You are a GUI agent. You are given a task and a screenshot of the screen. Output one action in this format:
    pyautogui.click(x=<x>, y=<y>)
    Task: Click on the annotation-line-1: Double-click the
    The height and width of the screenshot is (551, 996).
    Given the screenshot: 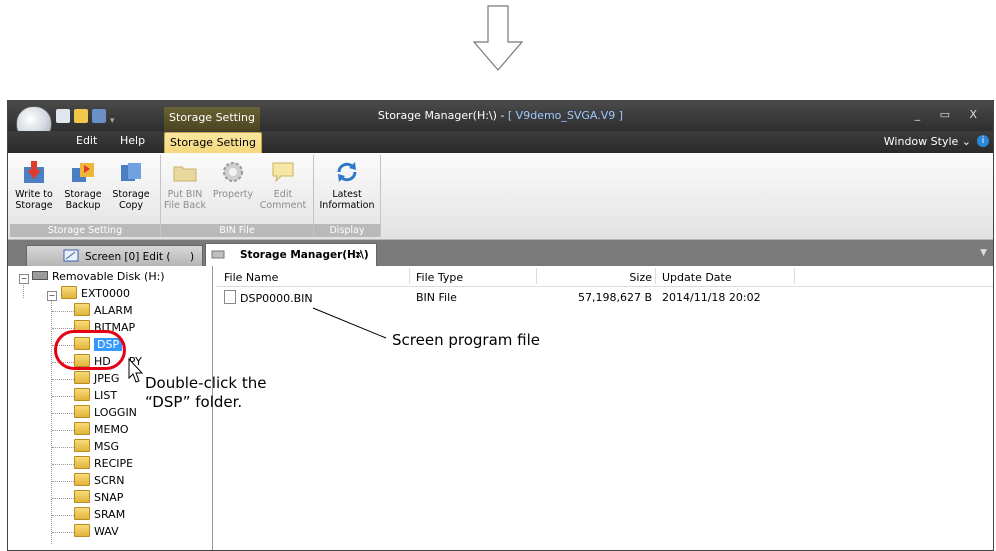 What is the action you would take?
    pyautogui.click(x=206, y=383)
    